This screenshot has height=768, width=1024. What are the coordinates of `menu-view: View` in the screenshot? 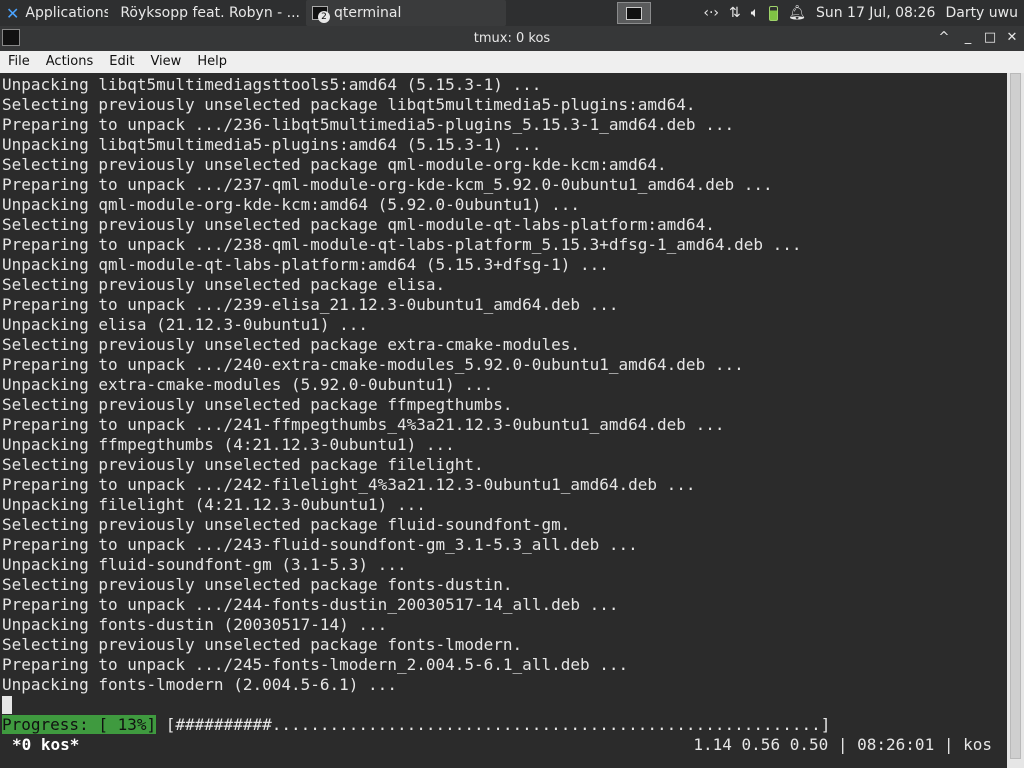 It's located at (165, 62).